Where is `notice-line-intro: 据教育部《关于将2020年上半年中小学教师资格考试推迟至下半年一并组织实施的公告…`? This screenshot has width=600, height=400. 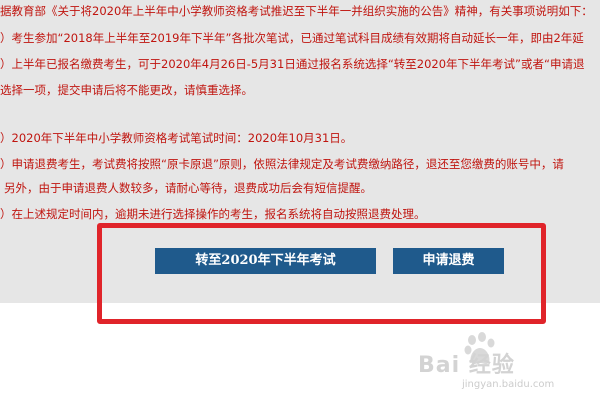
notice-line-intro: 据教育部《关于将2020年上半年中小学教师资格考试推迟至下半年一并组织实施的公告… is located at coordinates (296, 11).